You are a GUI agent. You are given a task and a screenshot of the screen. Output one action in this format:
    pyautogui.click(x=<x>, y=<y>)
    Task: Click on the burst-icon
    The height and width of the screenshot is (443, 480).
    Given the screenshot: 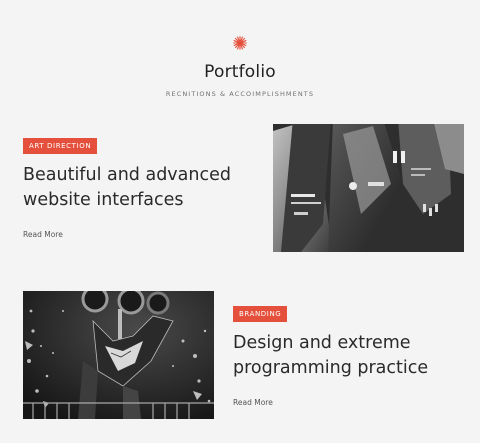 What is the action you would take?
    pyautogui.click(x=240, y=43)
    